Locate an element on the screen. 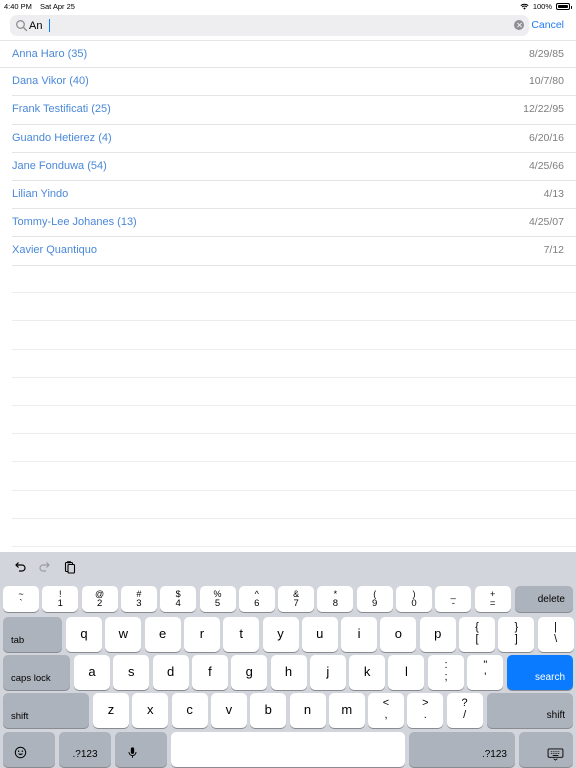 This screenshot has height=768, width=576. search-field is located at coordinates (269, 25).